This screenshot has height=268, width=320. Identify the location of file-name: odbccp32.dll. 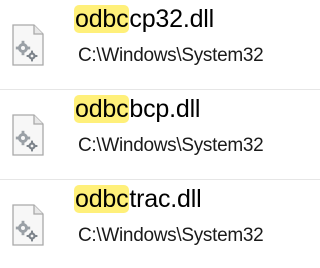
(144, 19).